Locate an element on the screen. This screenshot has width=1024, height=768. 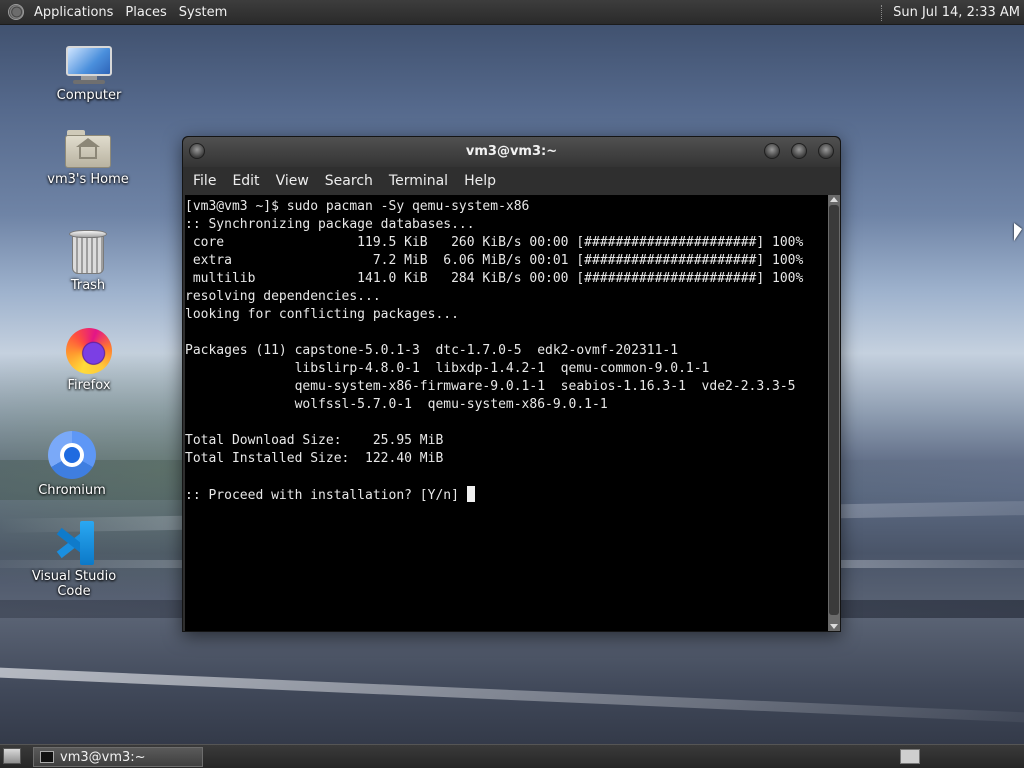
minimize-icon is located at coordinates (772, 151).